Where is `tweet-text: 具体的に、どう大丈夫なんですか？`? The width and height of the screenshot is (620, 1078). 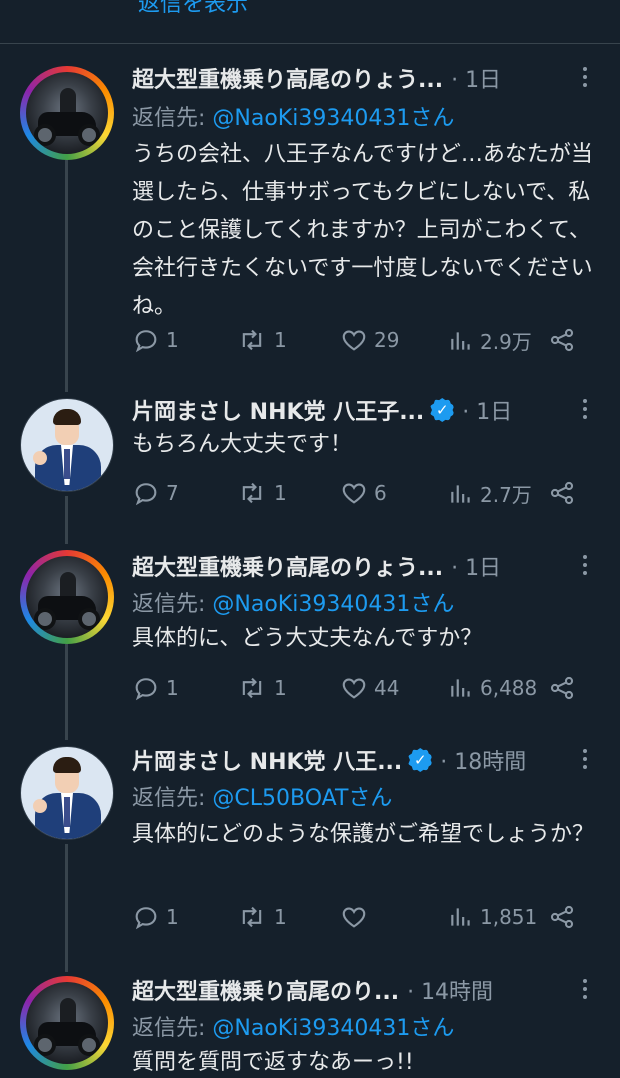
tweet-text: 具体的に、どう大丈夫なんですか？ is located at coordinates (307, 638).